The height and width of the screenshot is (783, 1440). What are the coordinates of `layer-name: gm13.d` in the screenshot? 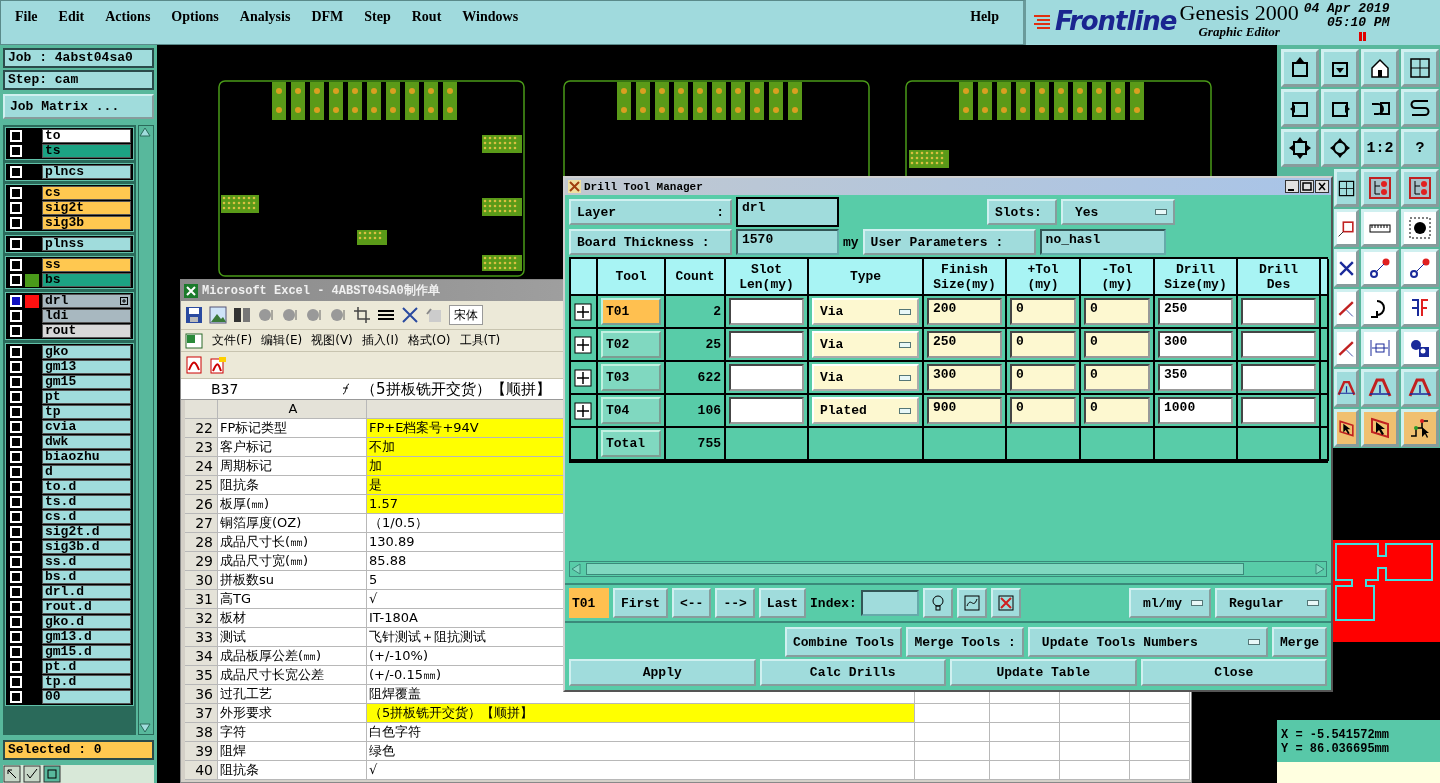 It's located at (86, 637).